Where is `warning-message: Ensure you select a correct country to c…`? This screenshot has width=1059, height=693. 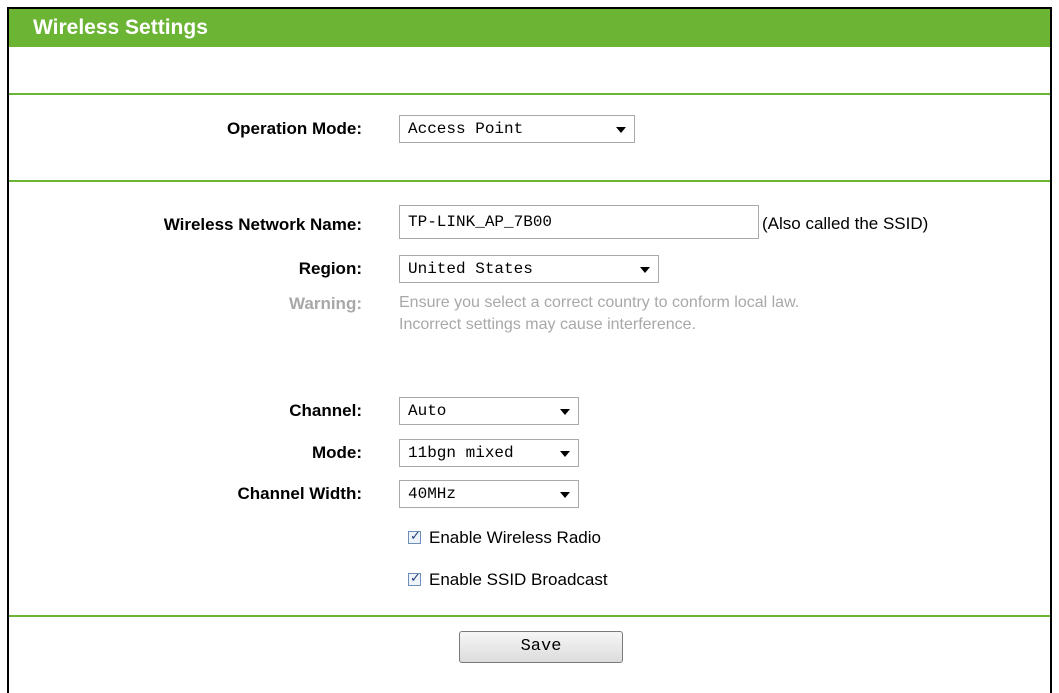 warning-message: Ensure you select a correct country to c… is located at coordinates (599, 314).